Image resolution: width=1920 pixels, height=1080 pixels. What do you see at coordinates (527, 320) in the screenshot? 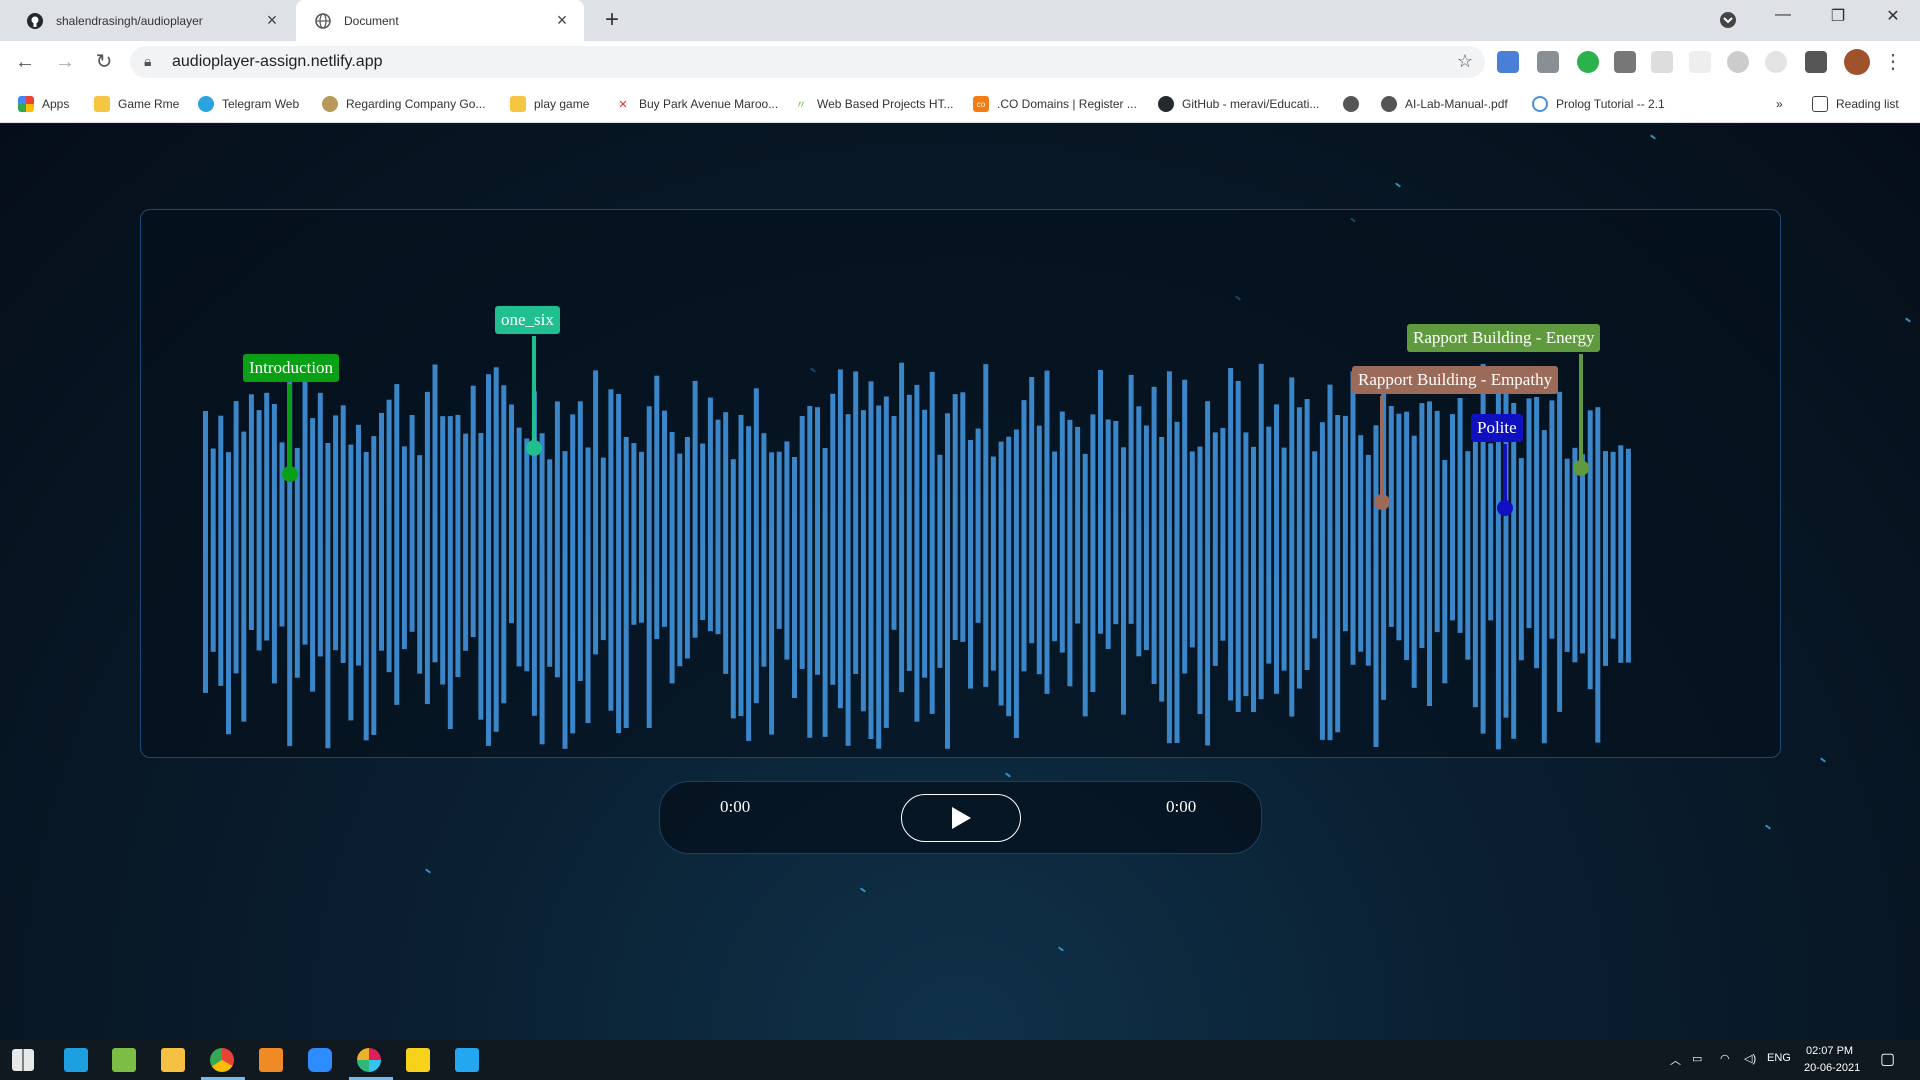
I see `marker-one-six-label: one_six` at bounding box center [527, 320].